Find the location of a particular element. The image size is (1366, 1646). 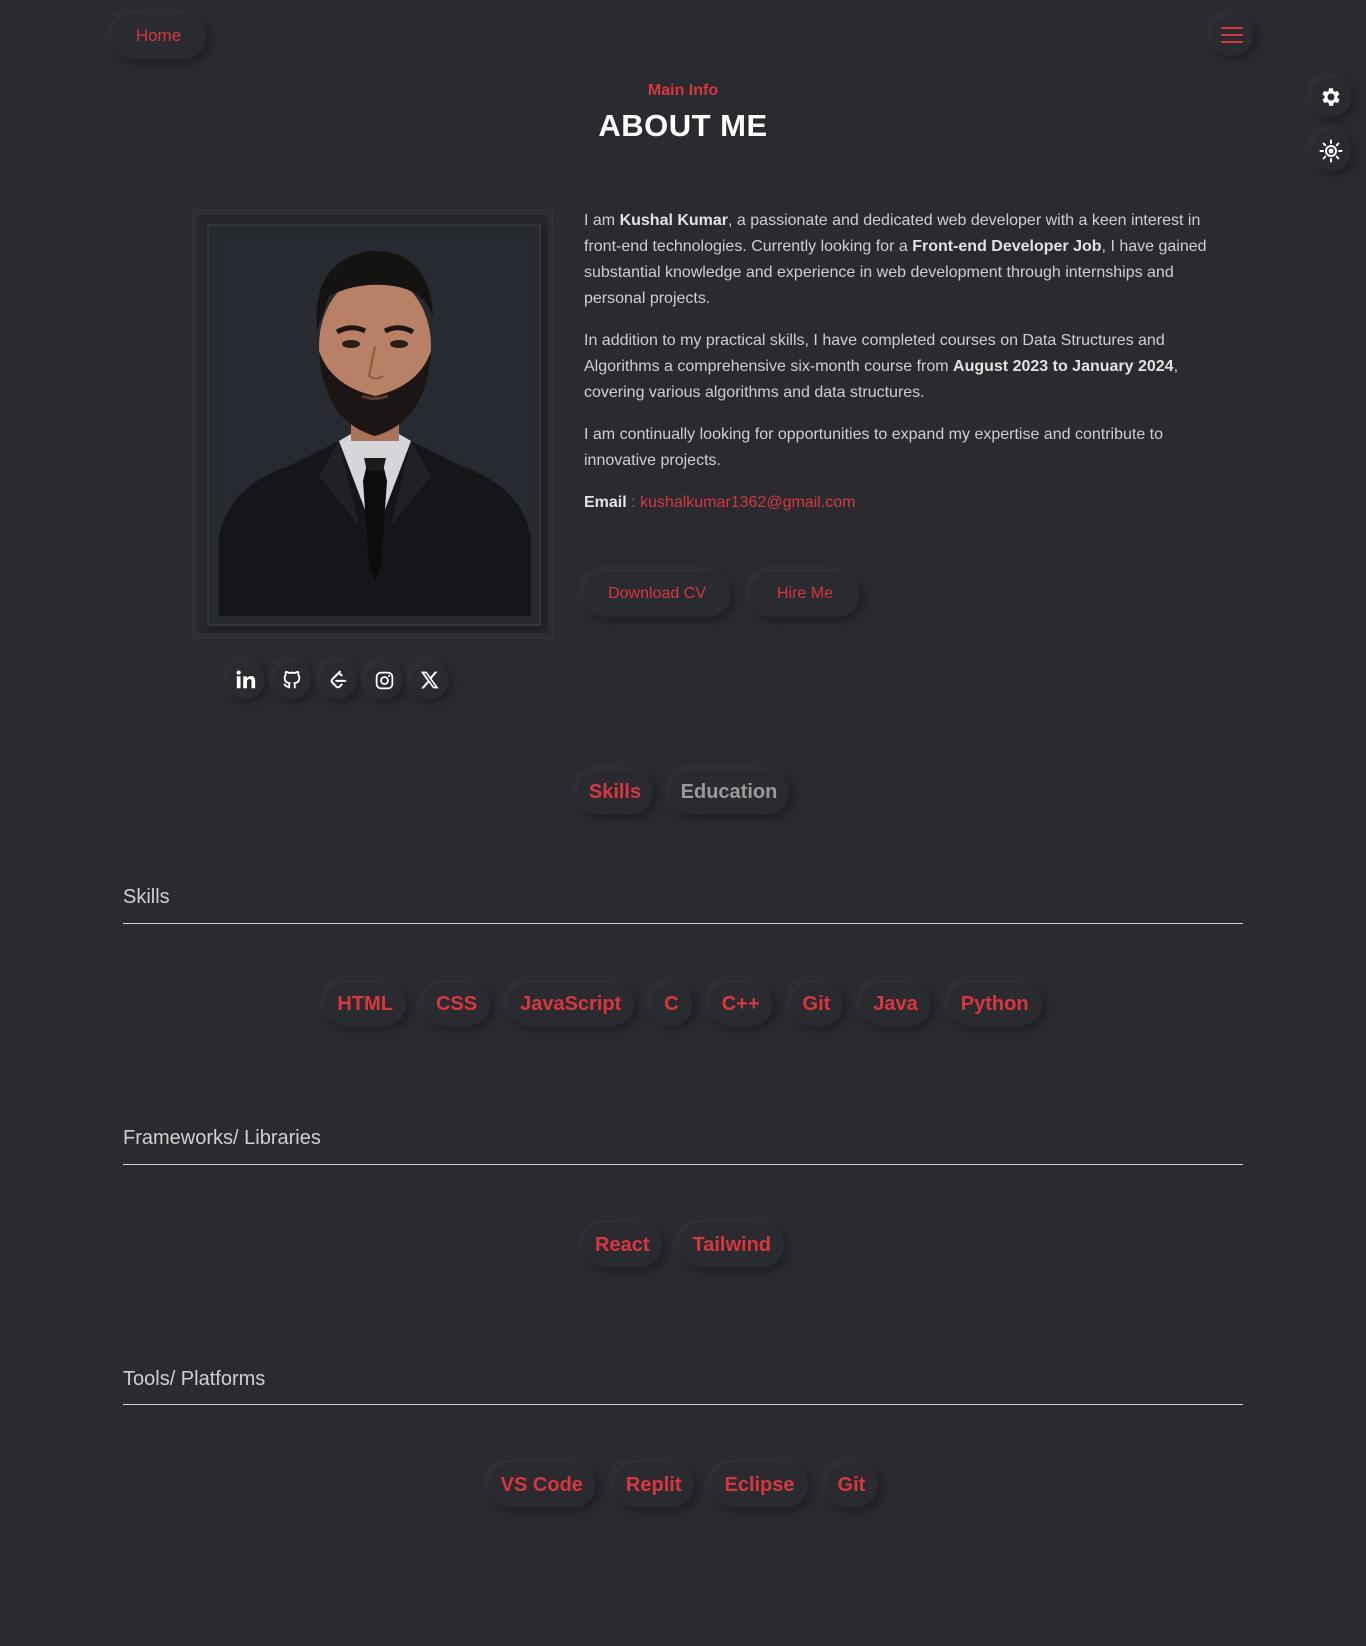

frameworks-heading: Frameworks/ Libraries is located at coordinates (222, 1138).